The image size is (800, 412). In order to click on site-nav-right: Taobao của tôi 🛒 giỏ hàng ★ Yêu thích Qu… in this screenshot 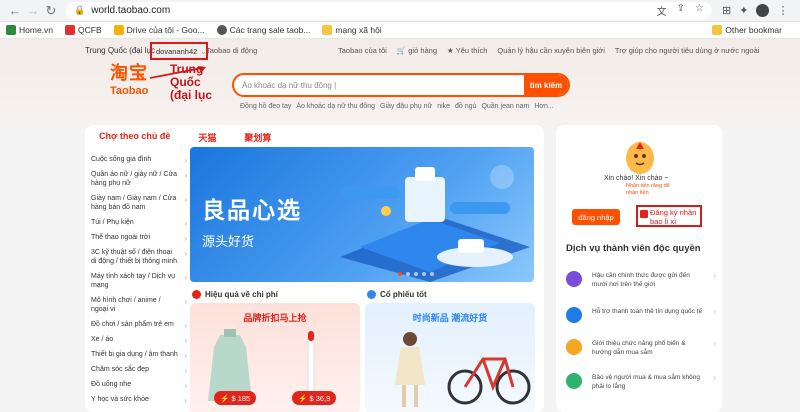, I will do `click(548, 50)`.